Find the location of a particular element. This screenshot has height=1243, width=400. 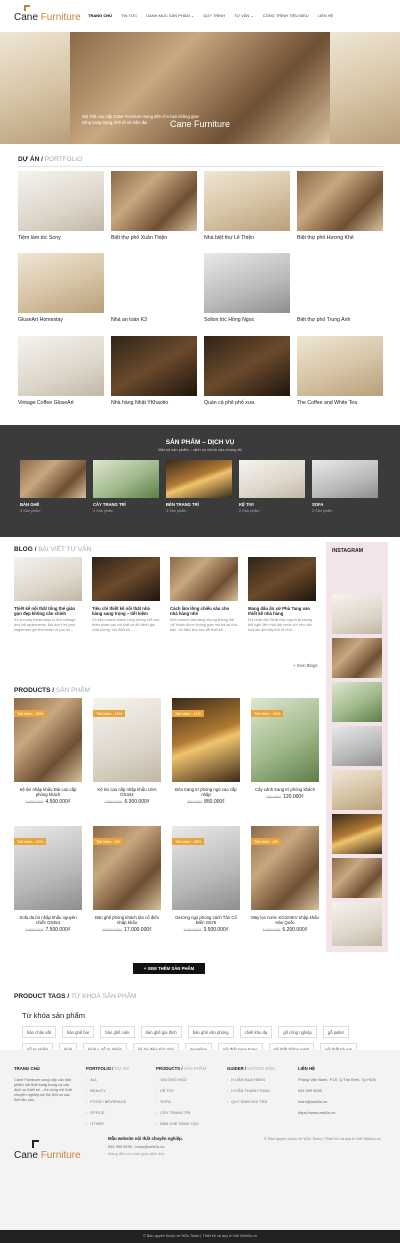

product-name: Cây cảnh trang trí phòng khách is located at coordinates (285, 789).